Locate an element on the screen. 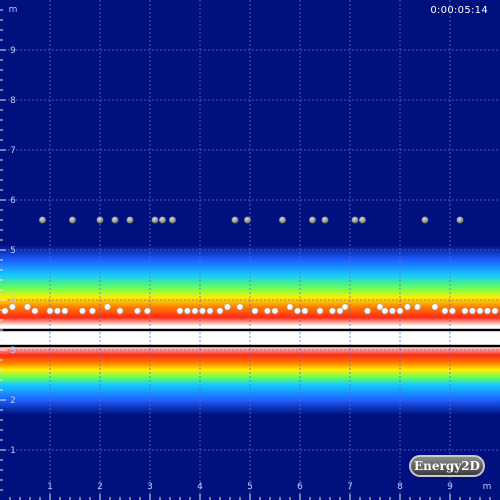 The height and width of the screenshot is (500, 500). energy2d-logo: Energy2D is located at coordinates (447, 466).